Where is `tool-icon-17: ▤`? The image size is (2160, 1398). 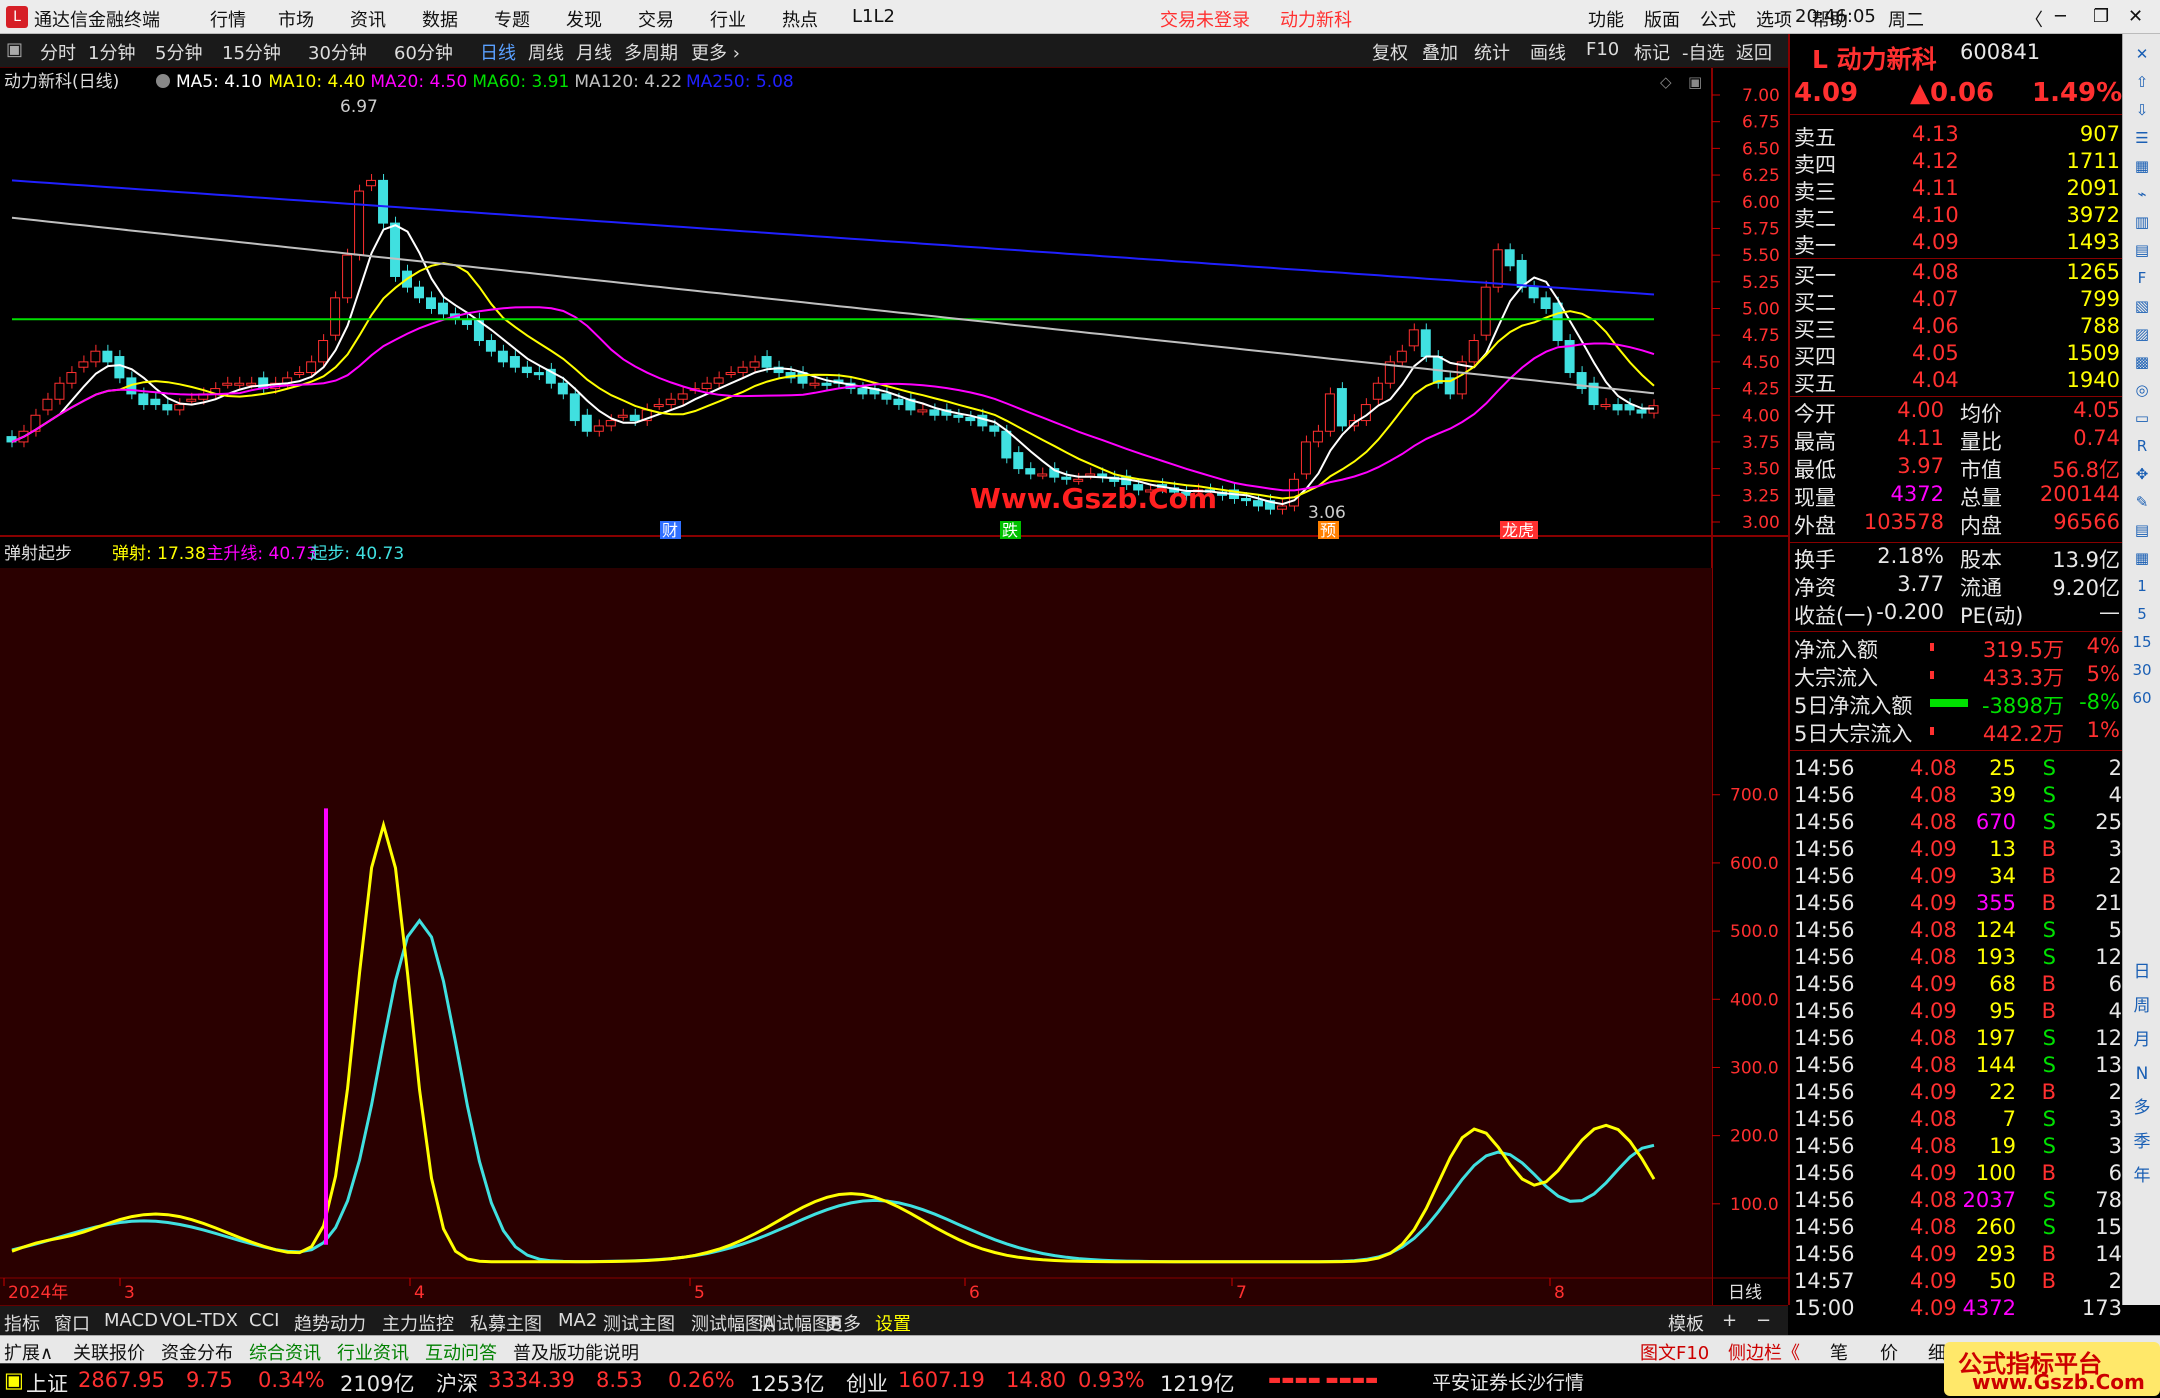 tool-icon-17: ▤ is located at coordinates (2142, 530).